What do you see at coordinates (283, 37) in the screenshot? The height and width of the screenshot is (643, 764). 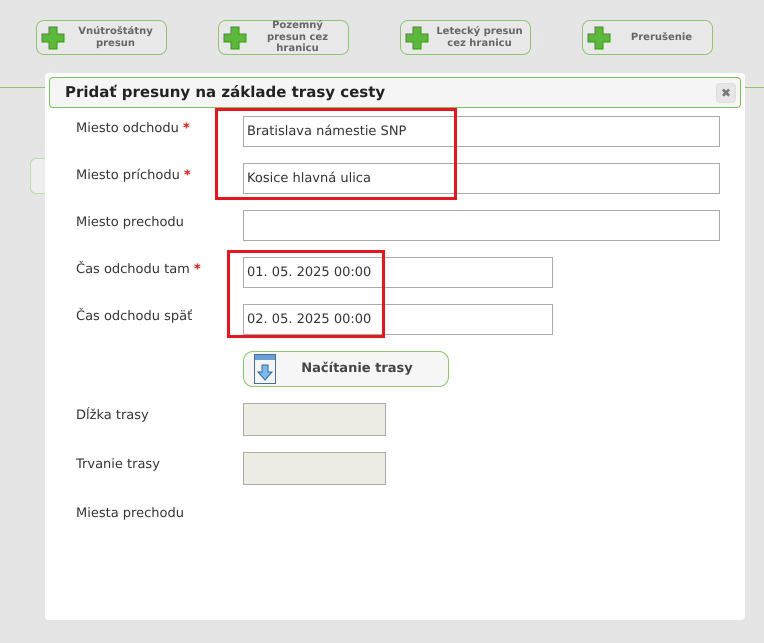 I see `toolbar-button: Pozemný presun cez hranicu` at bounding box center [283, 37].